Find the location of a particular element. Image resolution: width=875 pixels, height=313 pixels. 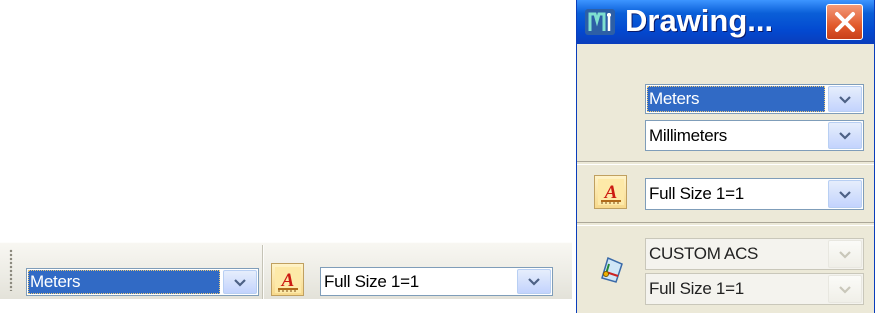

working-units-value: Meters is located at coordinates (124, 282).